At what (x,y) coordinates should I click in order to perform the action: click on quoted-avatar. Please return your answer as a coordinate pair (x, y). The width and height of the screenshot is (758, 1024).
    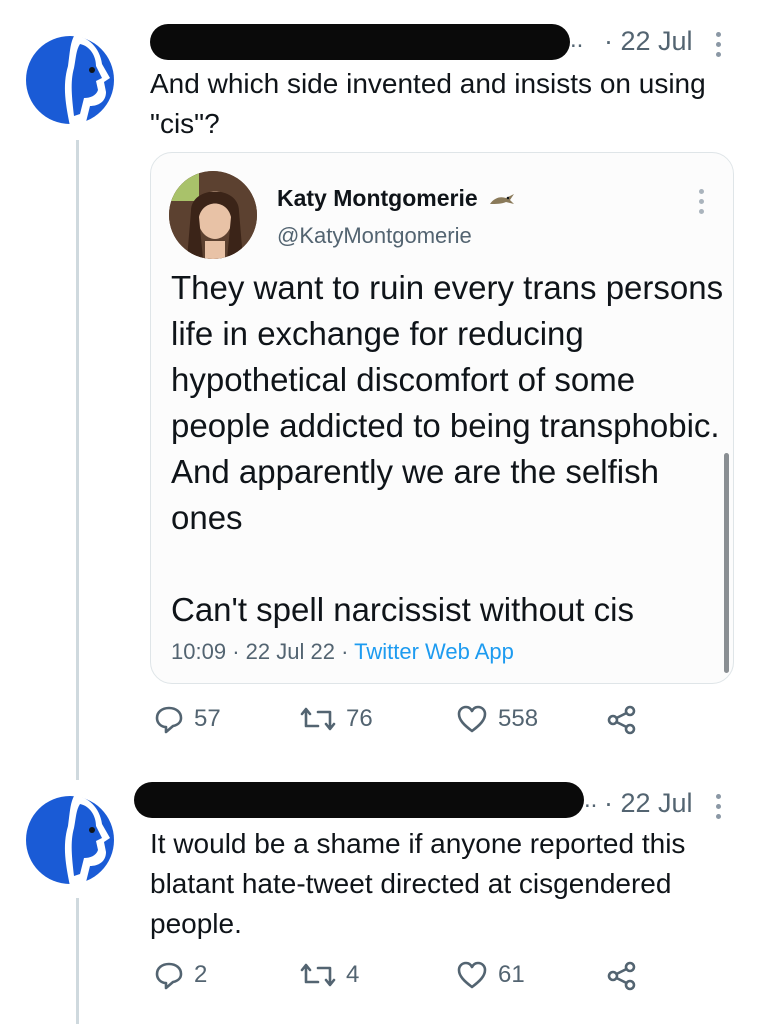
    Looking at the image, I should click on (213, 215).